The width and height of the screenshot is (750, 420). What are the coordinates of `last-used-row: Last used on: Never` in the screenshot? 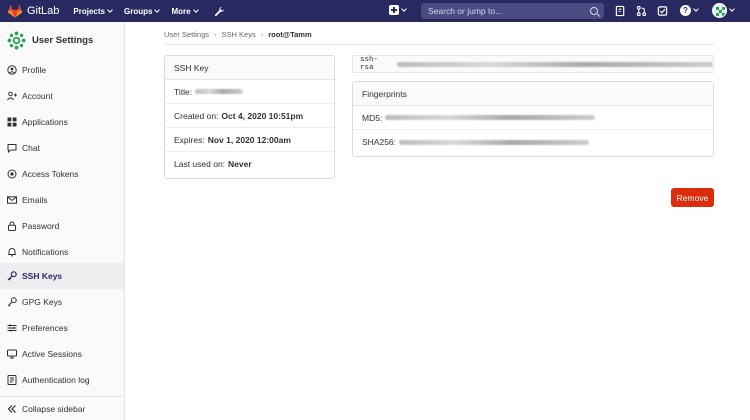 It's located at (249, 164).